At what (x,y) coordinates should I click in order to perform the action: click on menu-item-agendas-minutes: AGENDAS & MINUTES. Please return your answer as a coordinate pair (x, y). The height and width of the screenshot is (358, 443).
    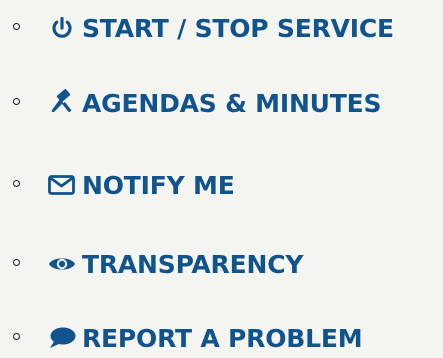
    Looking at the image, I should click on (221, 103).